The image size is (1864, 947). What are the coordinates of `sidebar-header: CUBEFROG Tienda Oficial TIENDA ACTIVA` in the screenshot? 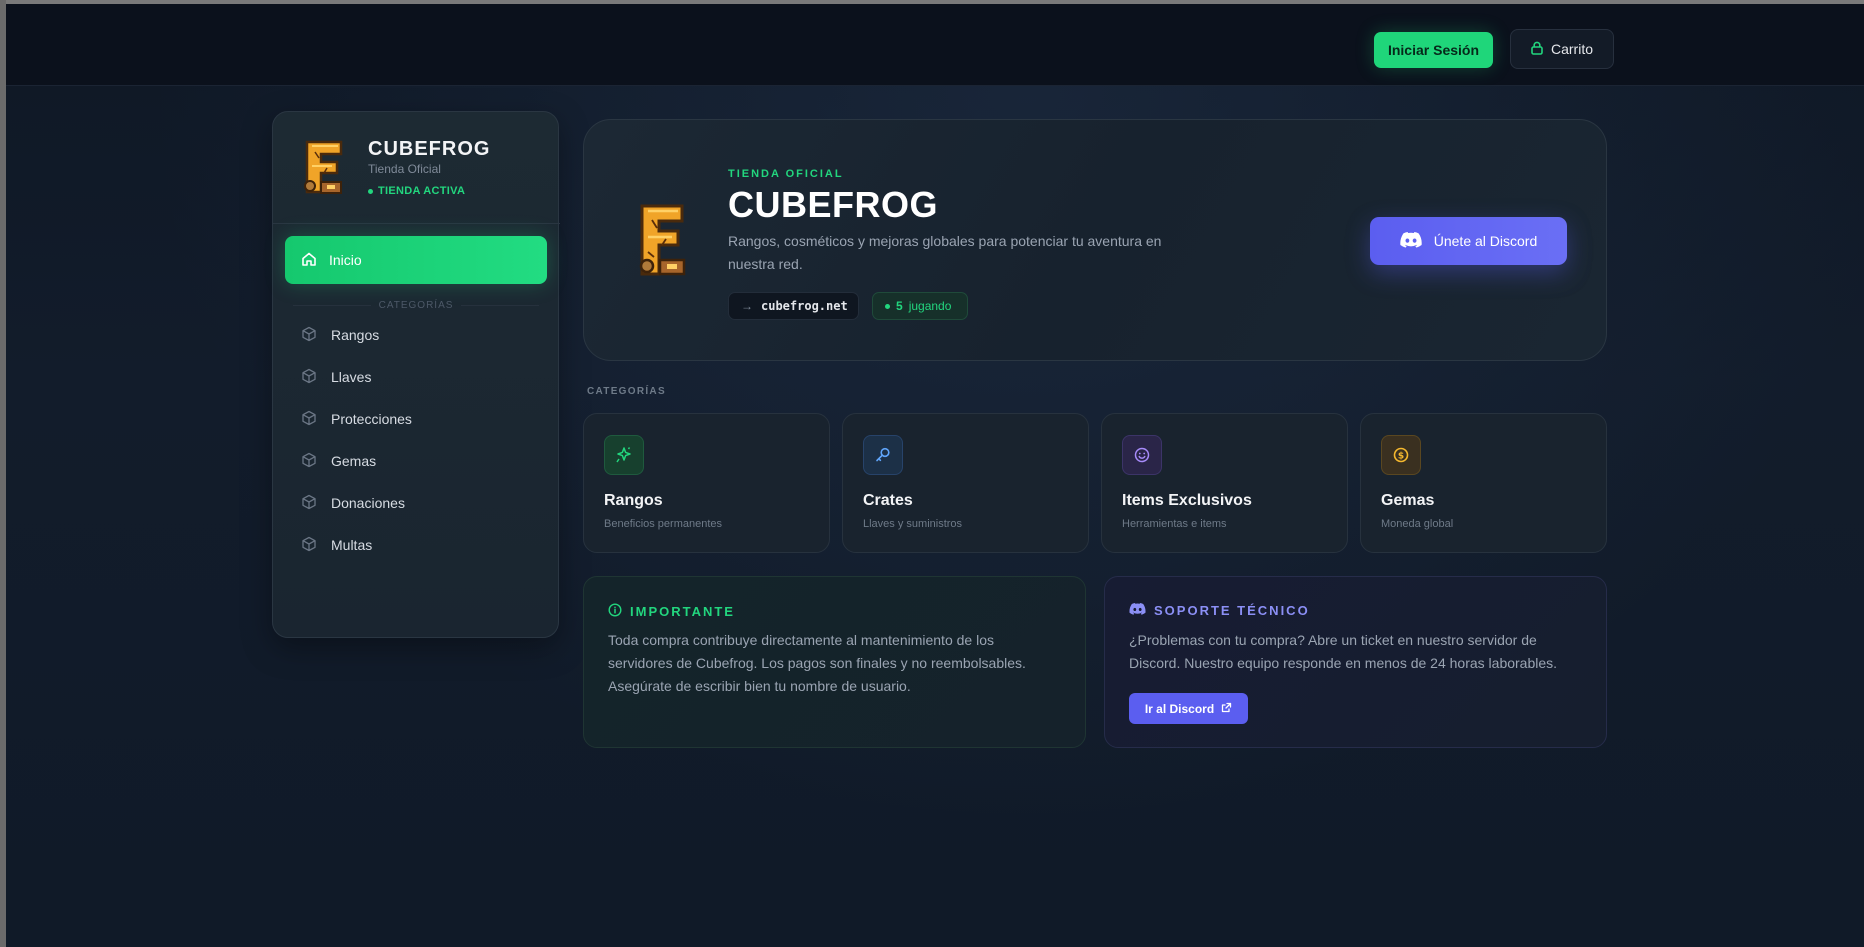 It's located at (416, 168).